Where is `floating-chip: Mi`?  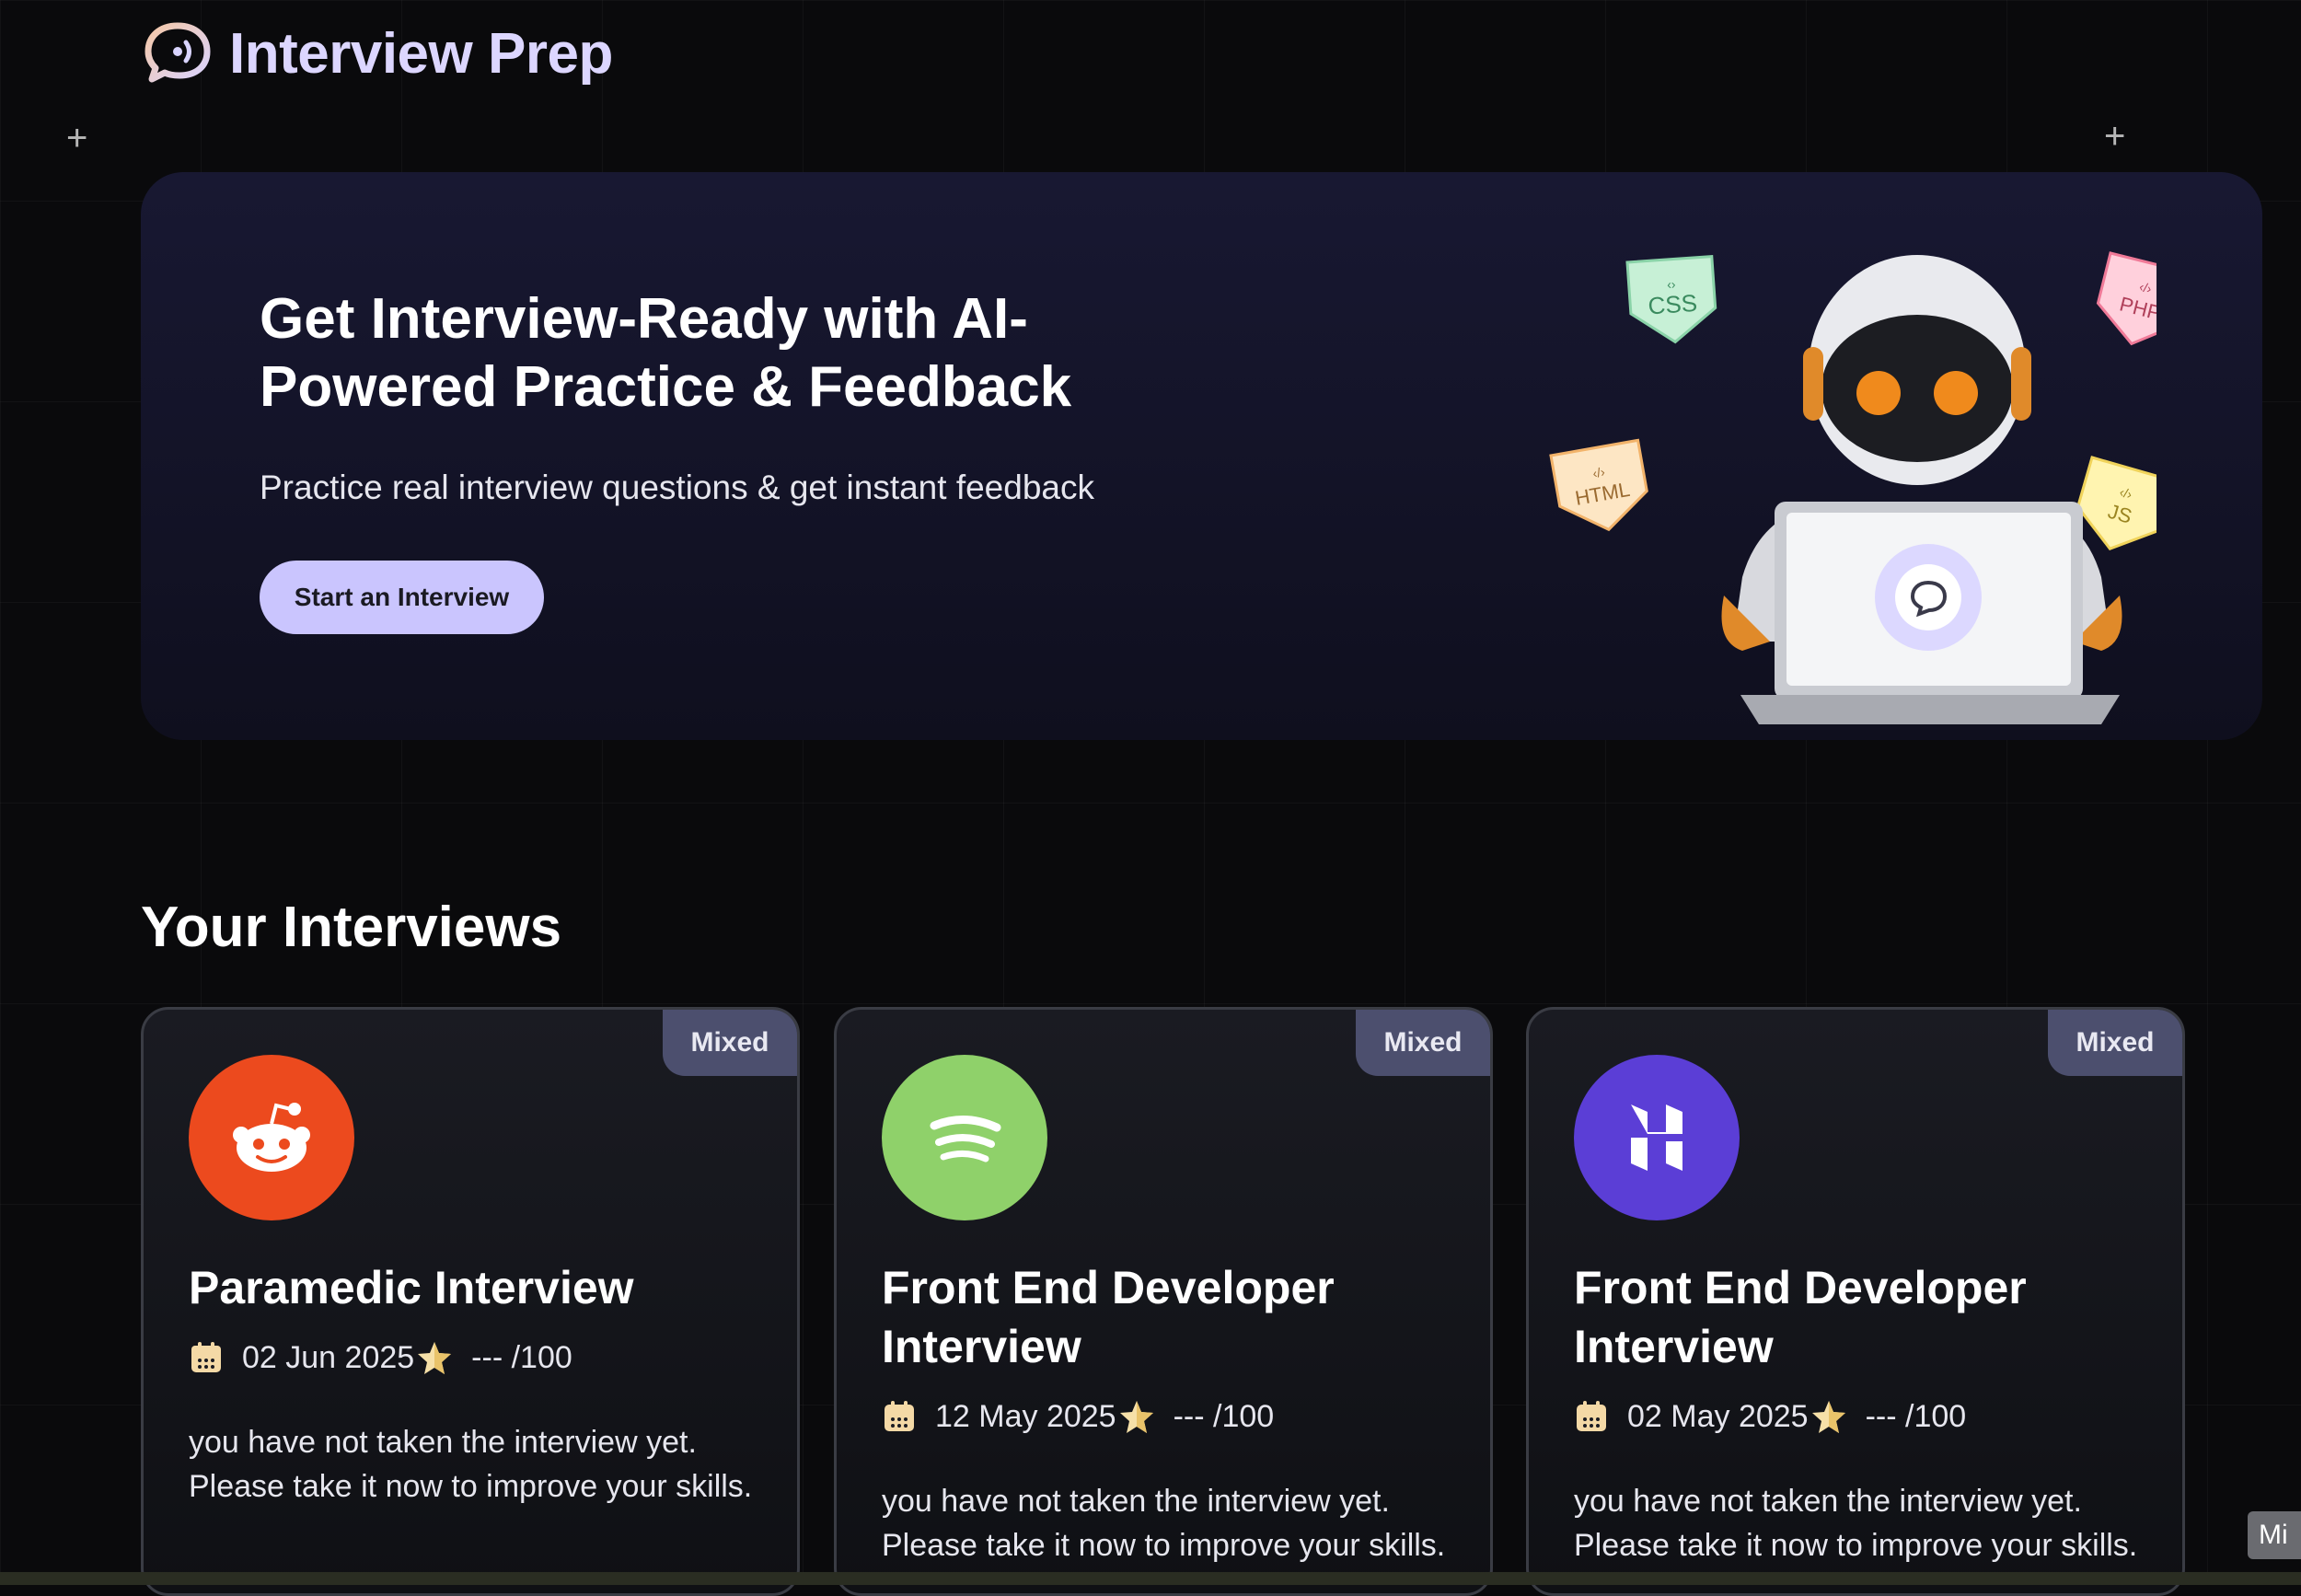
floating-chip: Mi is located at coordinates (2274, 1535).